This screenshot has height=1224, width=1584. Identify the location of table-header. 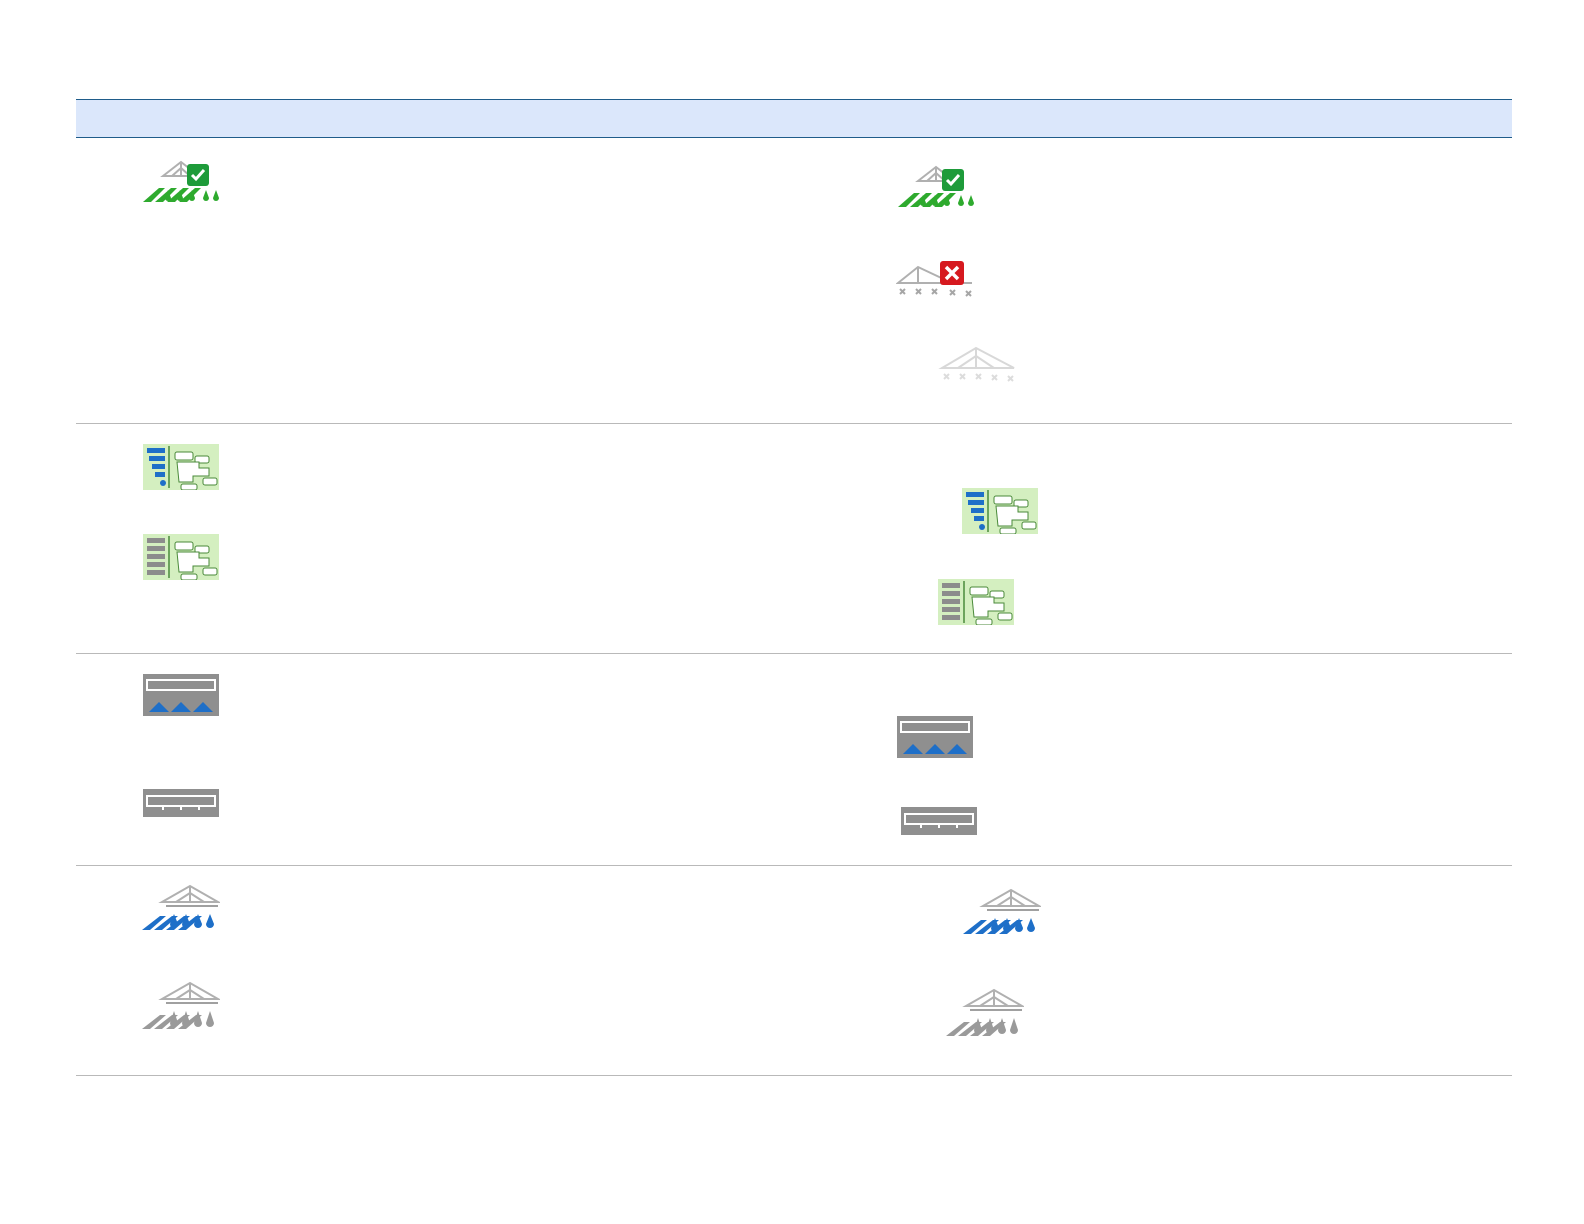
(794, 118).